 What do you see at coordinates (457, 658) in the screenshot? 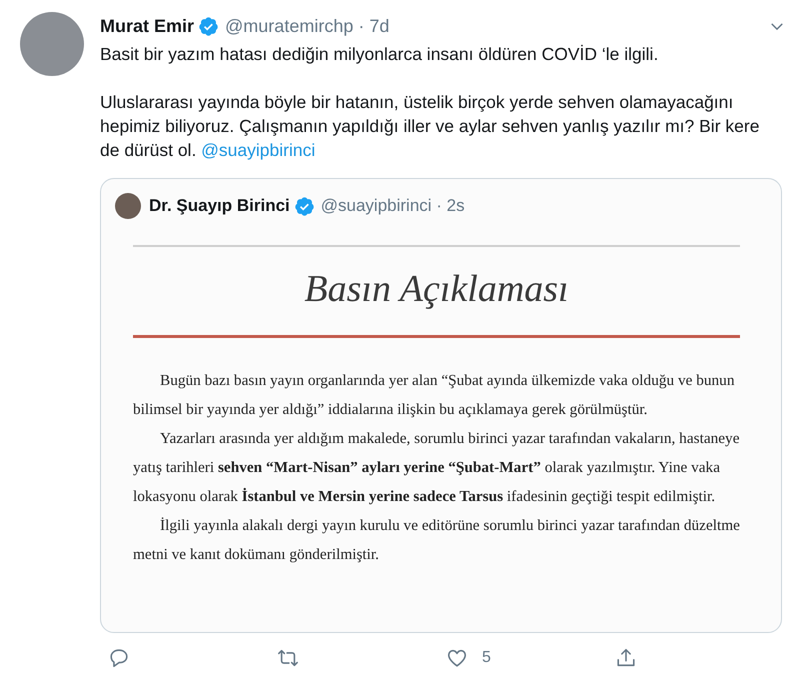
I see `heart-icon` at bounding box center [457, 658].